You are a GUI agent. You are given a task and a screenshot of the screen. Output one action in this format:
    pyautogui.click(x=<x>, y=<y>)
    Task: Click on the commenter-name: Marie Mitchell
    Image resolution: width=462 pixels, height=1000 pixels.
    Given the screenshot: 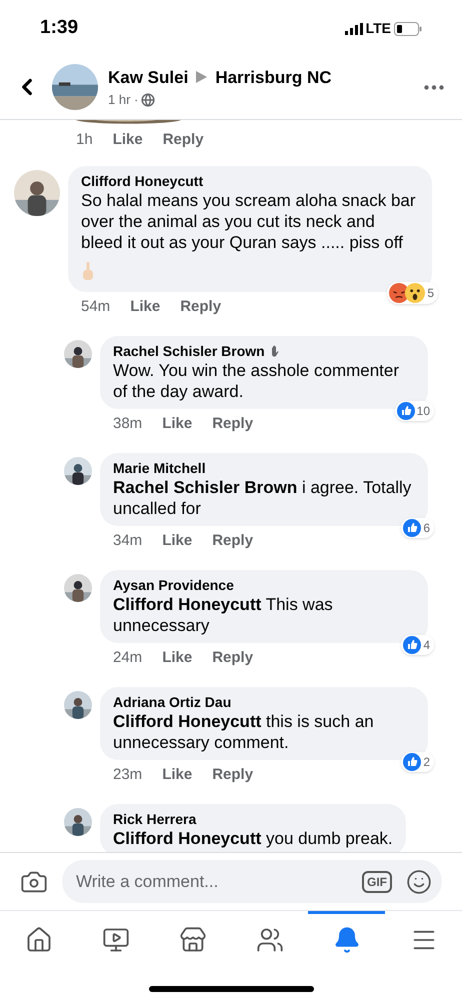 What is the action you would take?
    pyautogui.click(x=159, y=467)
    